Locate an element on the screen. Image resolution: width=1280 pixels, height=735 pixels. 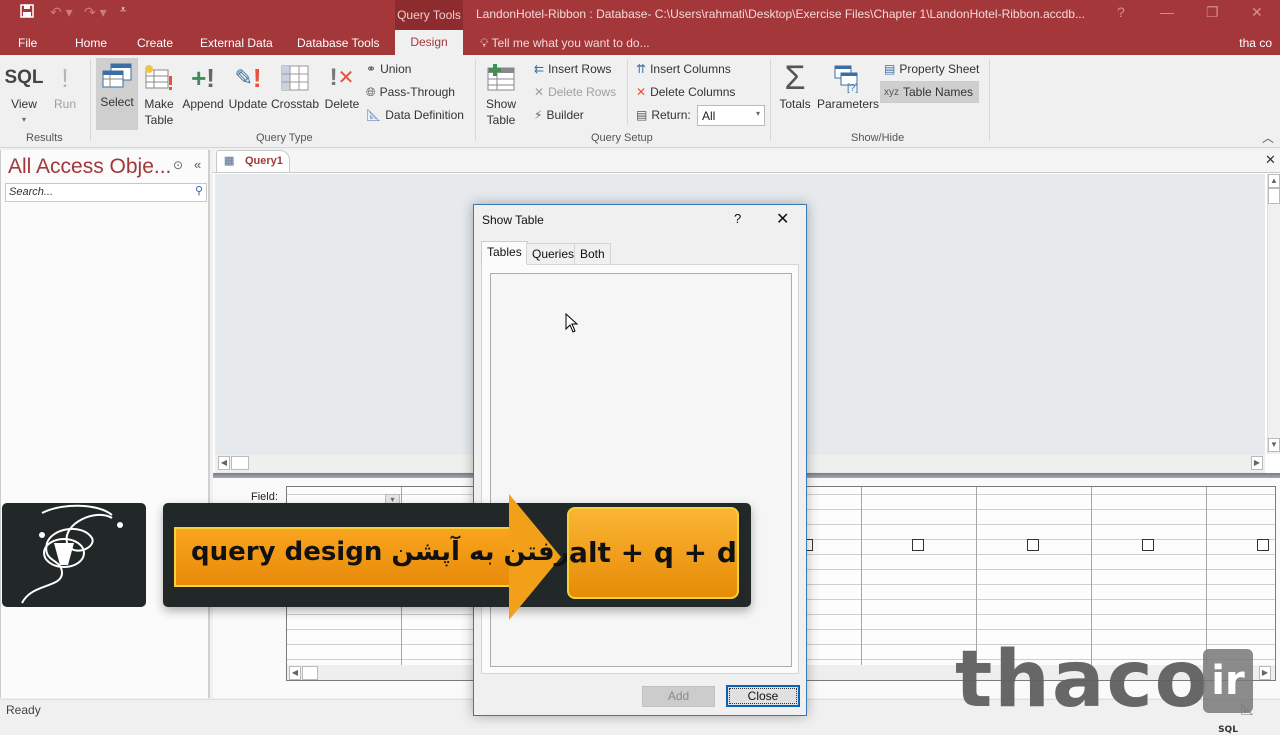
redo-icon: ↷ ▾ is located at coordinates (95, 12).